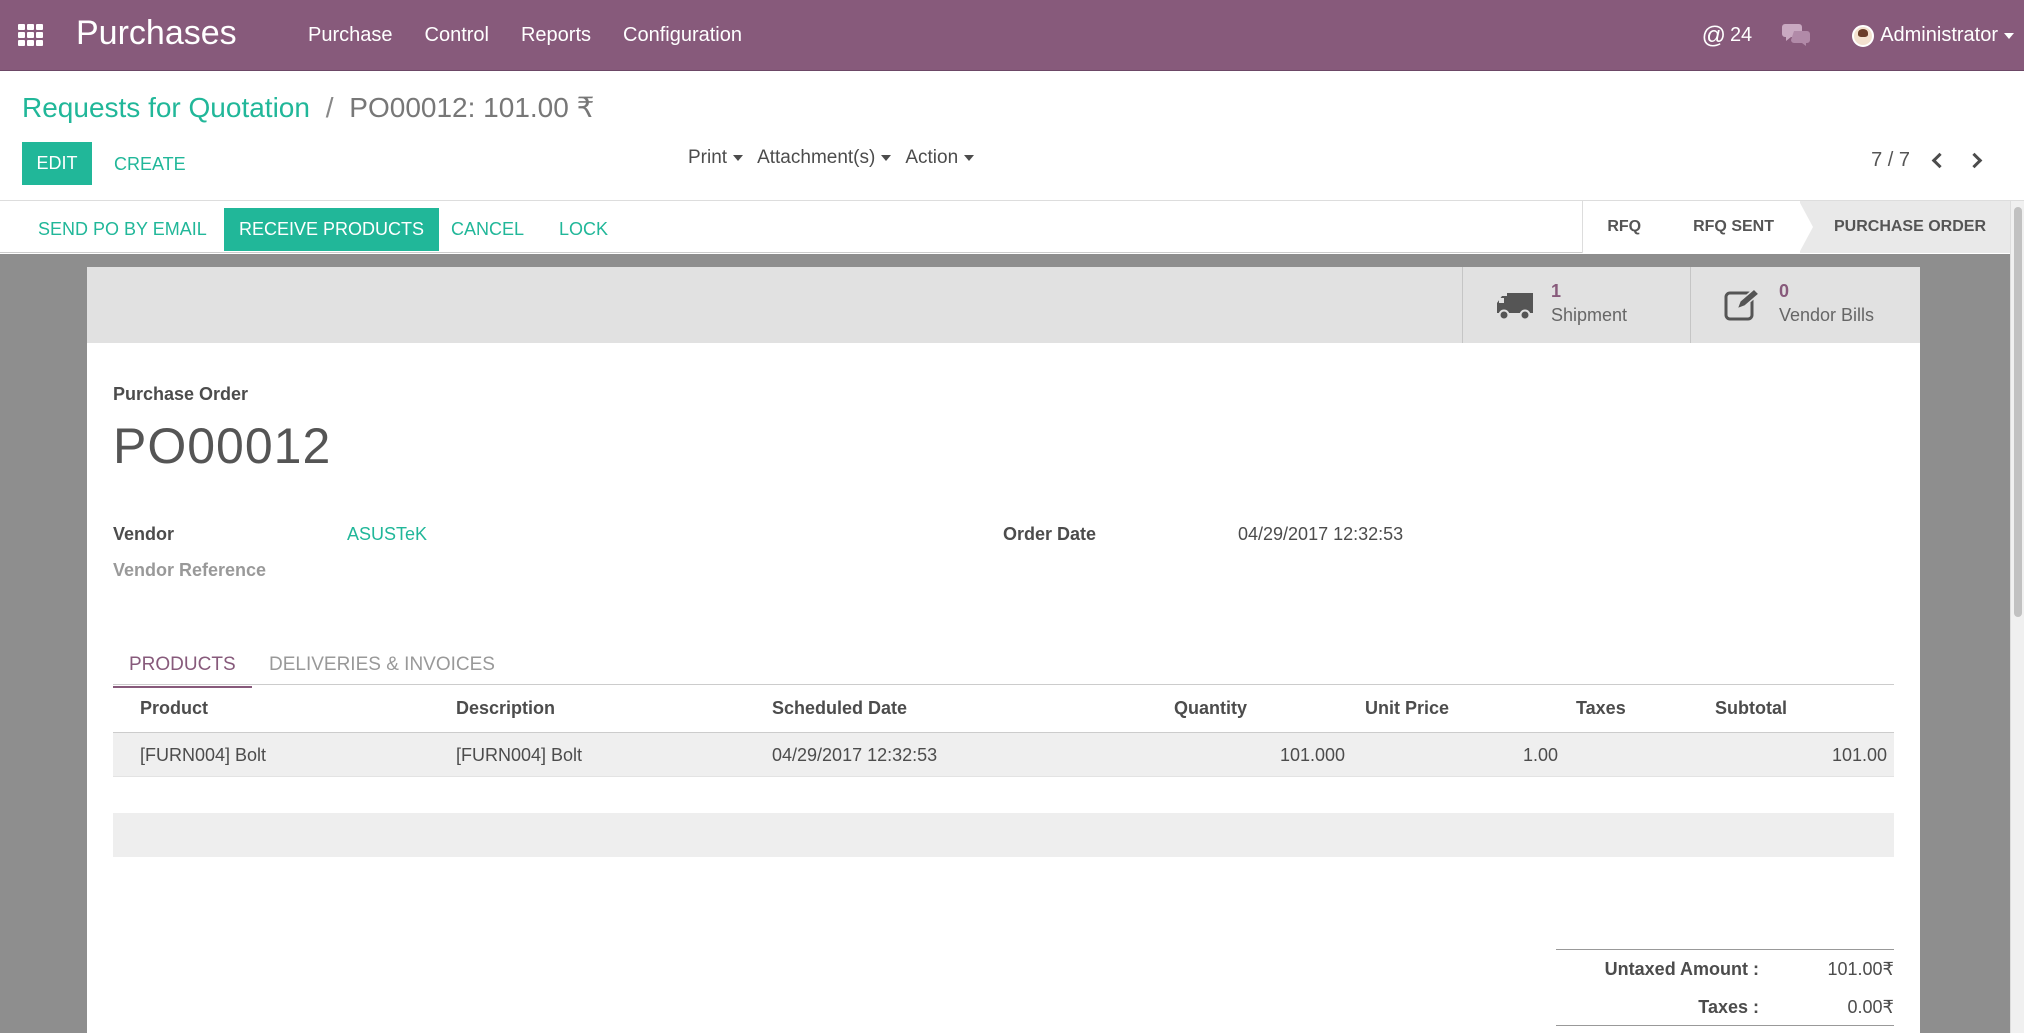 The width and height of the screenshot is (2024, 1033). What do you see at coordinates (1802, 36) in the screenshot?
I see `chat-icon` at bounding box center [1802, 36].